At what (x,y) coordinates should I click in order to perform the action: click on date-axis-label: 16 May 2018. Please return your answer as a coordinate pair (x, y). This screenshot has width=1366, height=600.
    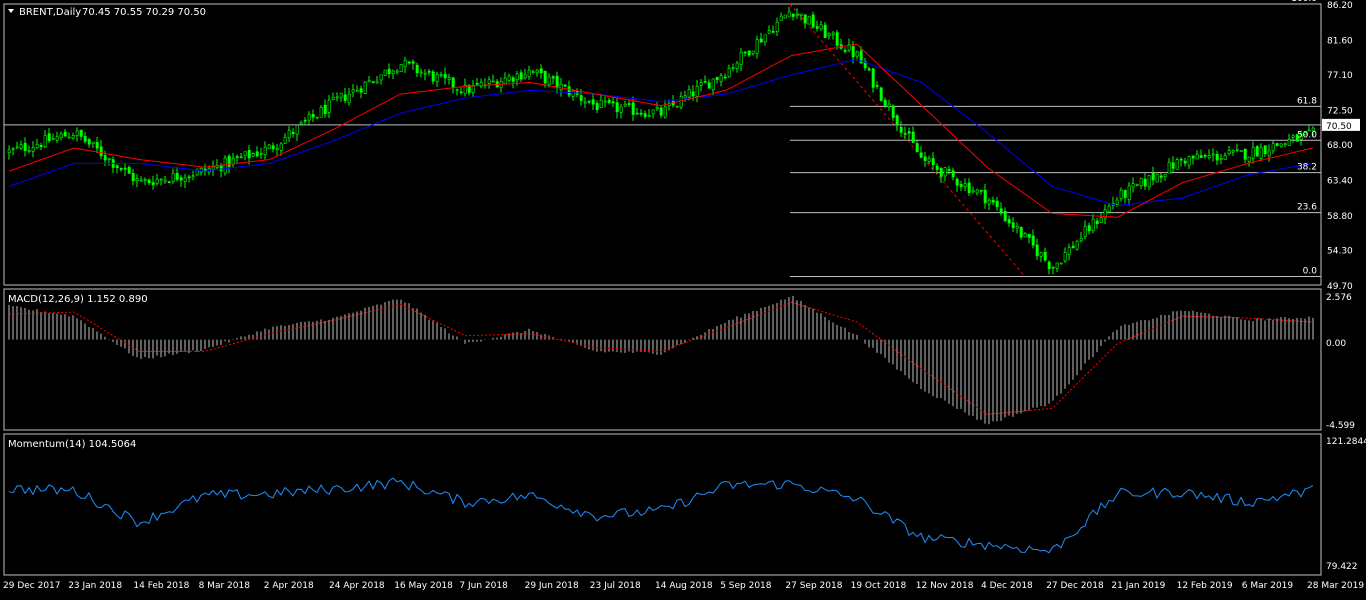
    Looking at the image, I should click on (423, 586).